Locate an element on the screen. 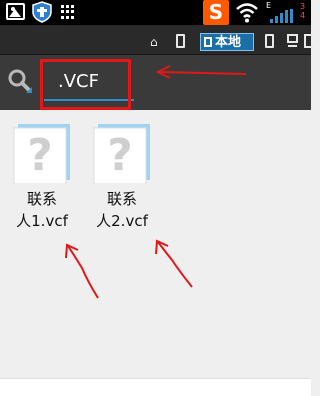  sogou-icon: S is located at coordinates (216, 12).